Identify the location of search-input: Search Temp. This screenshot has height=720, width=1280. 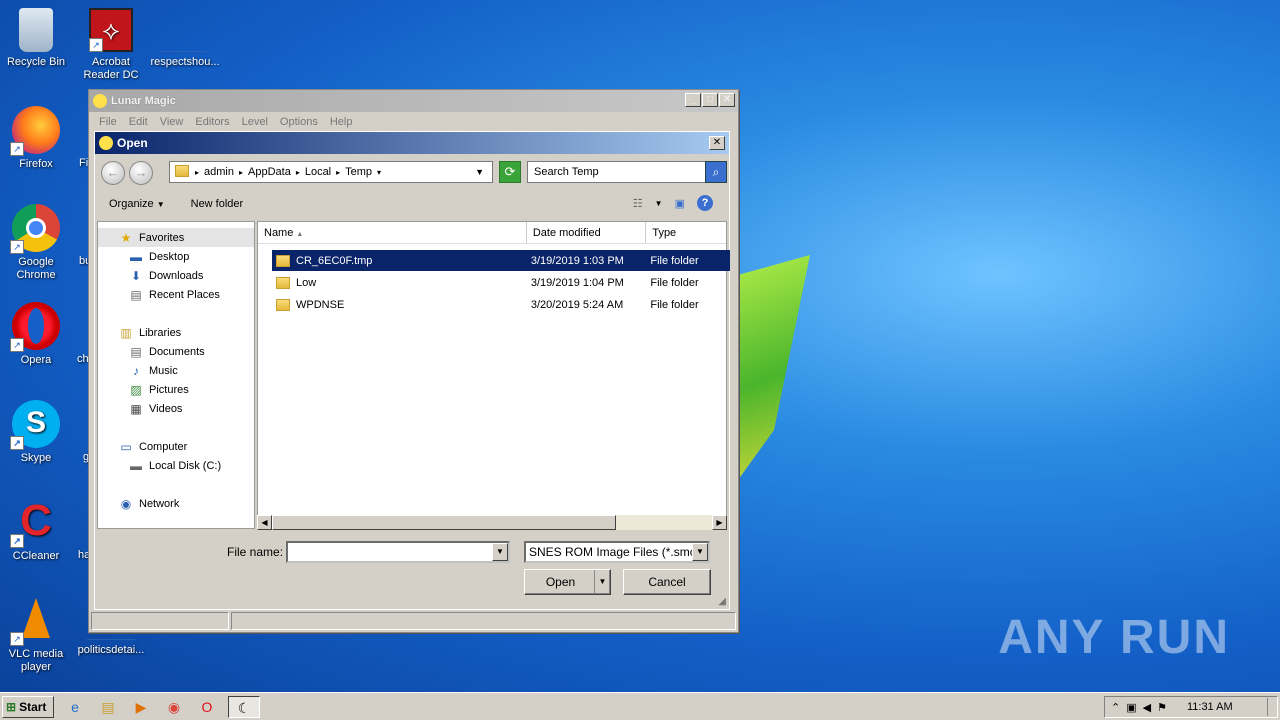
(566, 172).